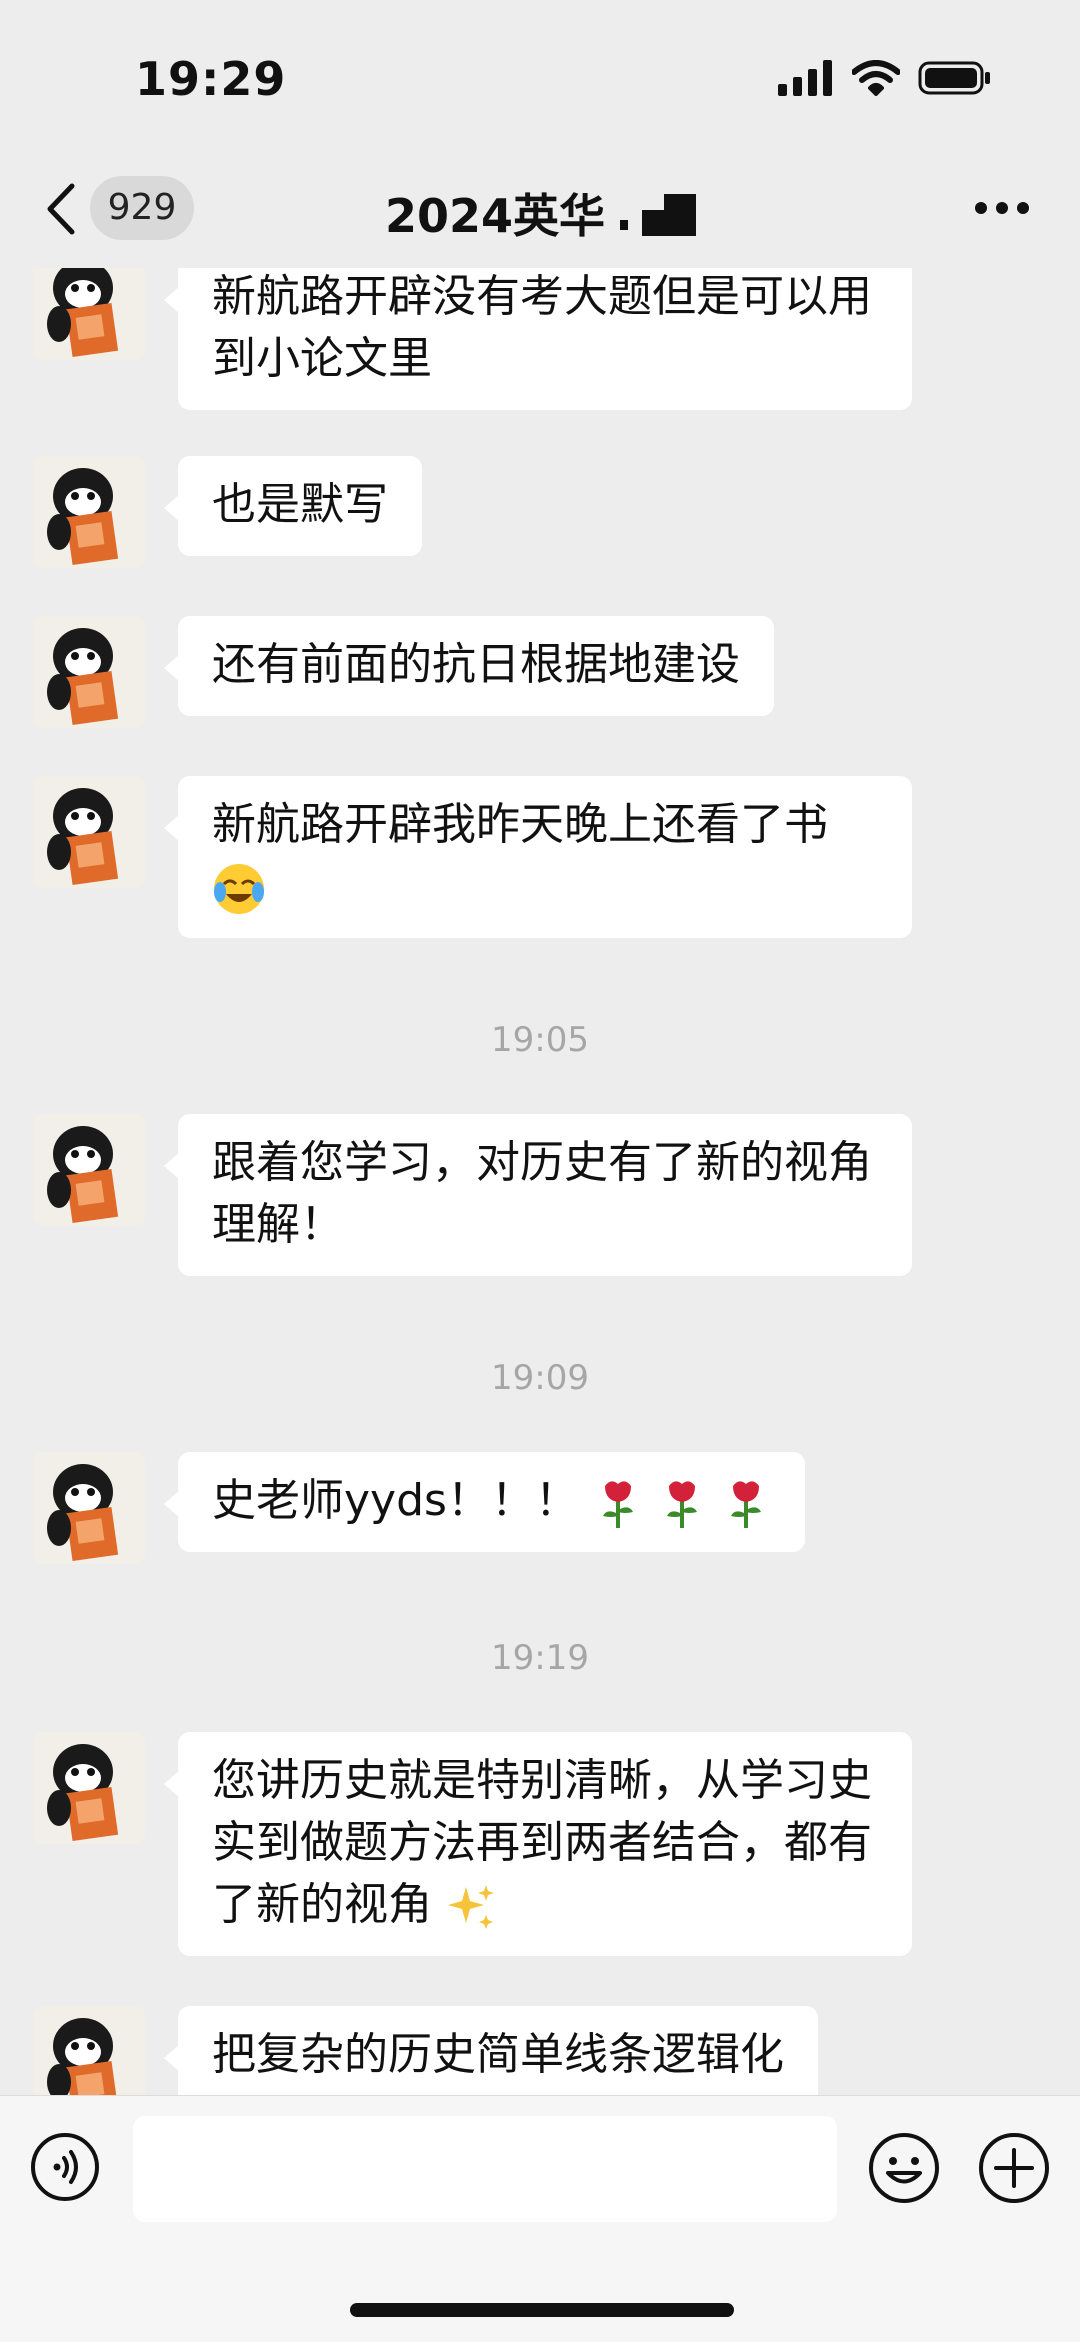 This screenshot has width=1080, height=2342. I want to click on message-text: 也是默写, so click(300, 504).